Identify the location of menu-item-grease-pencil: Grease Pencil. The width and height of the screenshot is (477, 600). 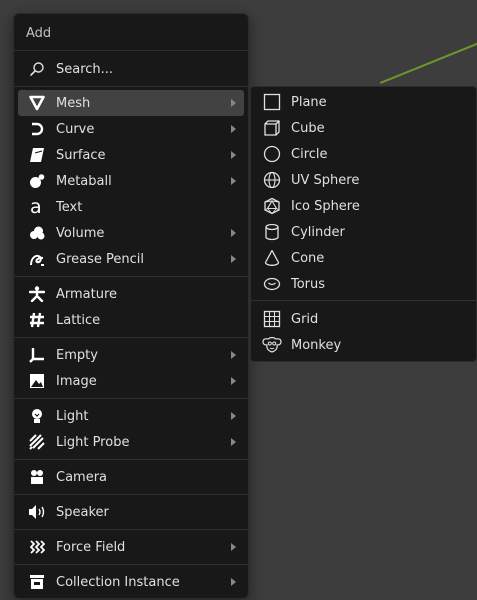
(131, 259).